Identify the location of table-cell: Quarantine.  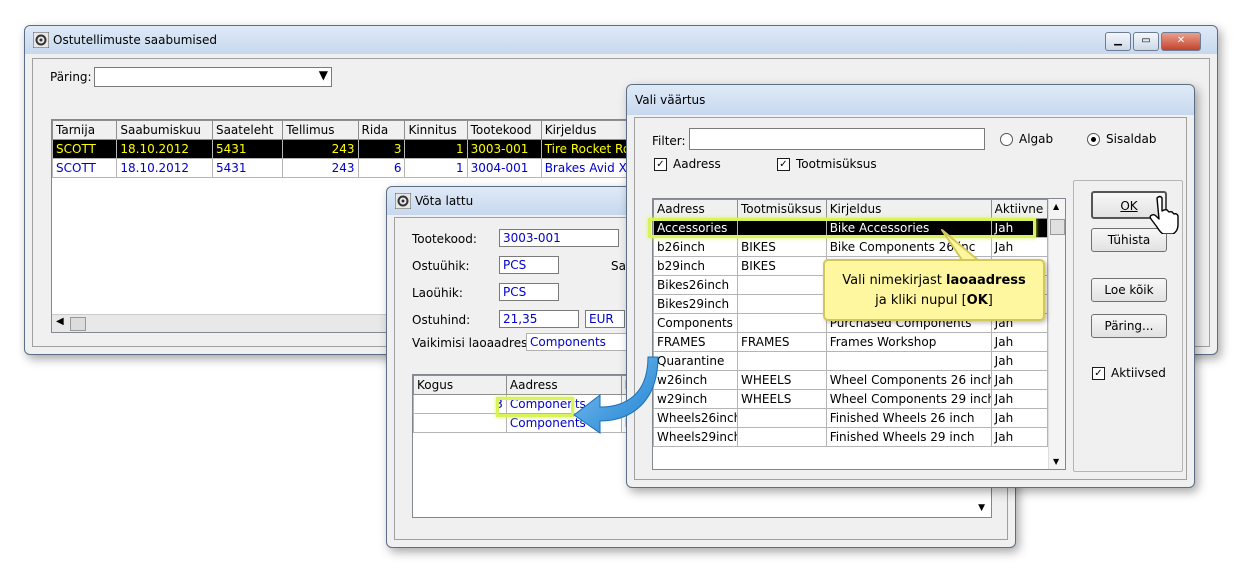
(695, 361).